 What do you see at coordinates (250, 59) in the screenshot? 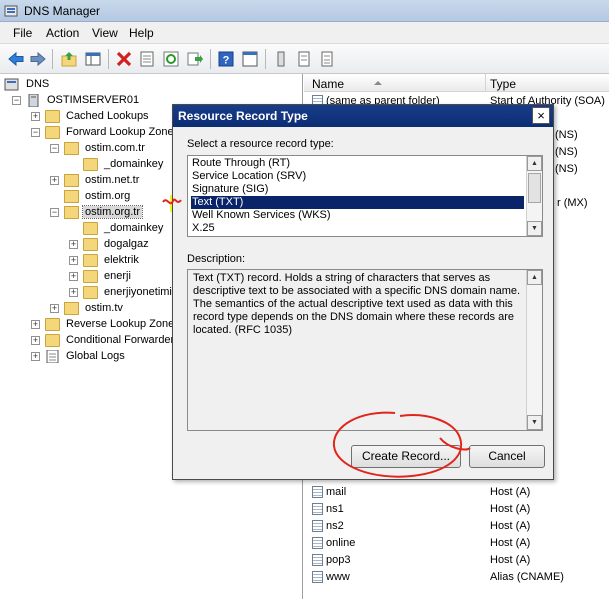
I see `console-icon` at bounding box center [250, 59].